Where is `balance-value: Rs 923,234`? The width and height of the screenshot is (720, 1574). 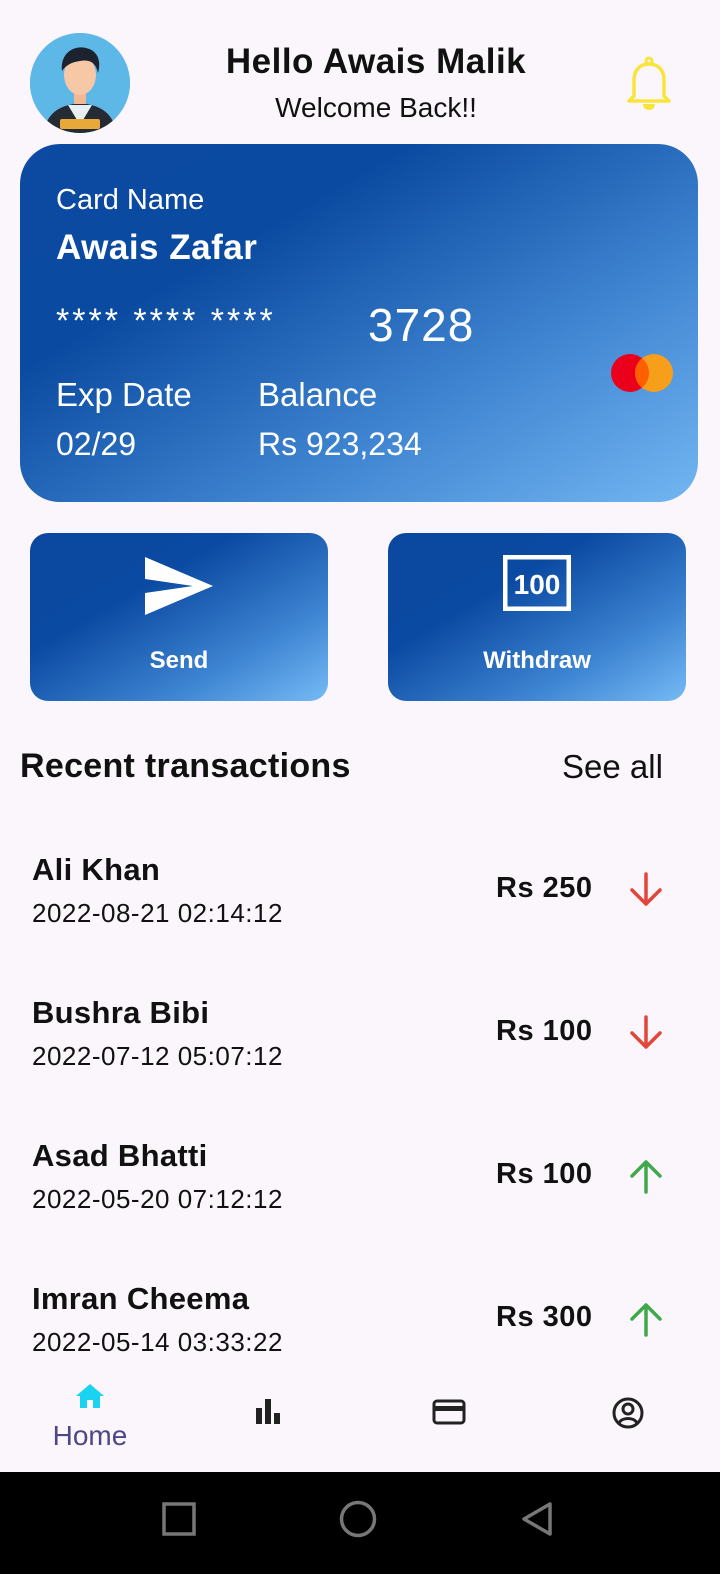 balance-value: Rs 923,234 is located at coordinates (340, 444).